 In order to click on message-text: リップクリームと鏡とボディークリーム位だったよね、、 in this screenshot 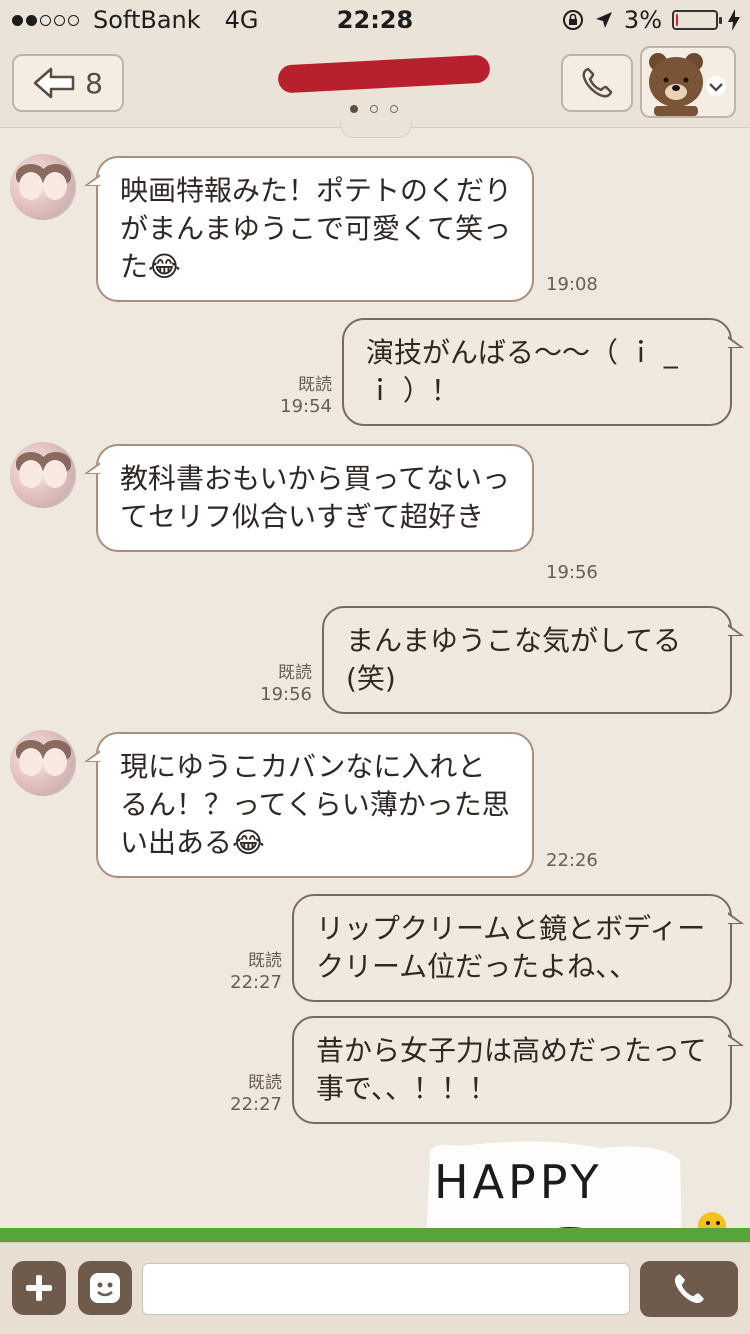, I will do `click(511, 947)`.